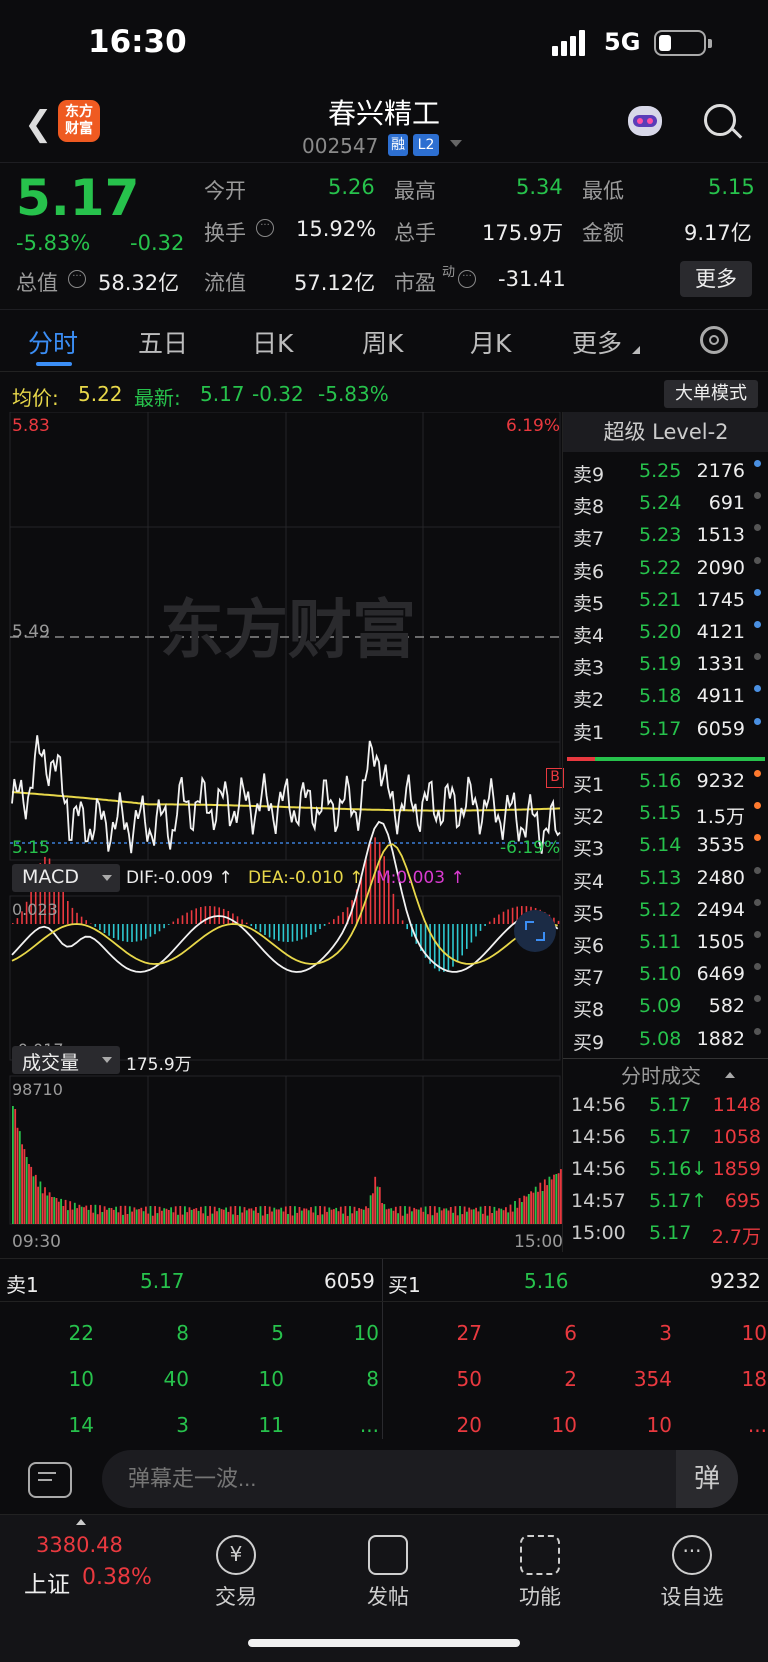 Image resolution: width=768 pixels, height=1662 pixels. Describe the element at coordinates (665, 1007) in the screenshot. I see `book-row: 买8 5.09 582` at that location.